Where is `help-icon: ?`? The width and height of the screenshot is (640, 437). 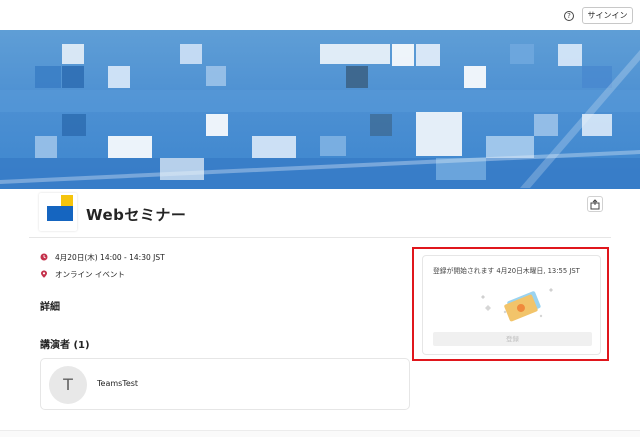
help-icon: ? is located at coordinates (569, 16).